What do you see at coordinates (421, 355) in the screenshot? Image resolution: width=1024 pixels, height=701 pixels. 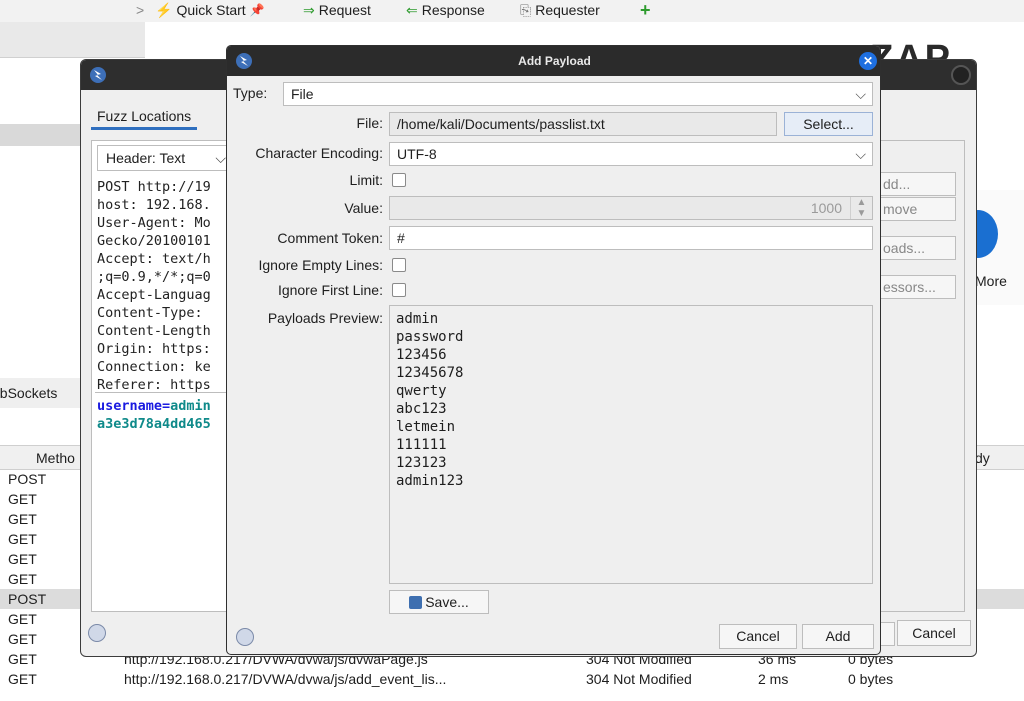 I see `payload-preview-item: 123456` at bounding box center [421, 355].